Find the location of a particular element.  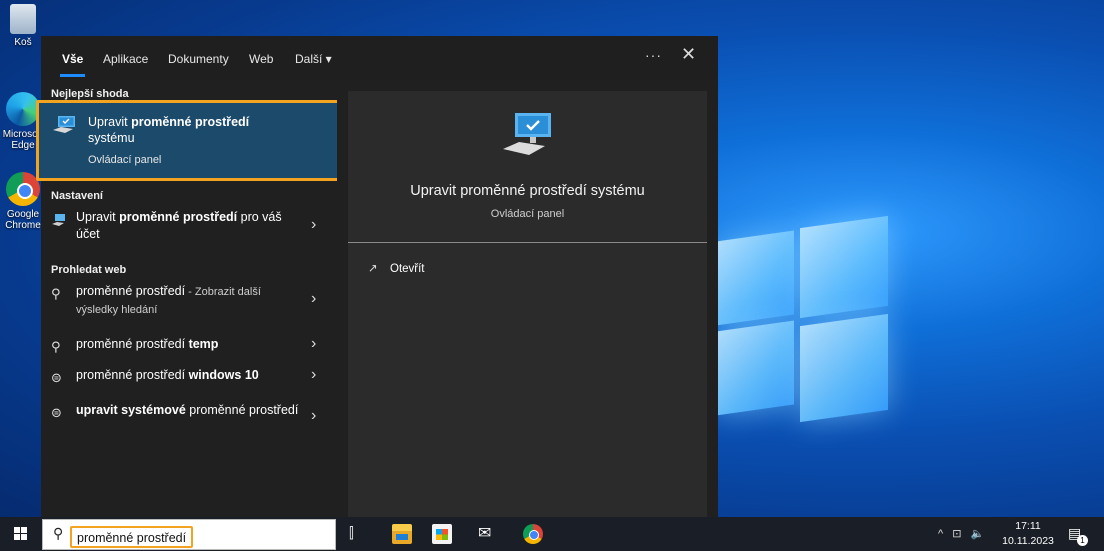

open-action: ↗ Otevřít is located at coordinates (396, 268).